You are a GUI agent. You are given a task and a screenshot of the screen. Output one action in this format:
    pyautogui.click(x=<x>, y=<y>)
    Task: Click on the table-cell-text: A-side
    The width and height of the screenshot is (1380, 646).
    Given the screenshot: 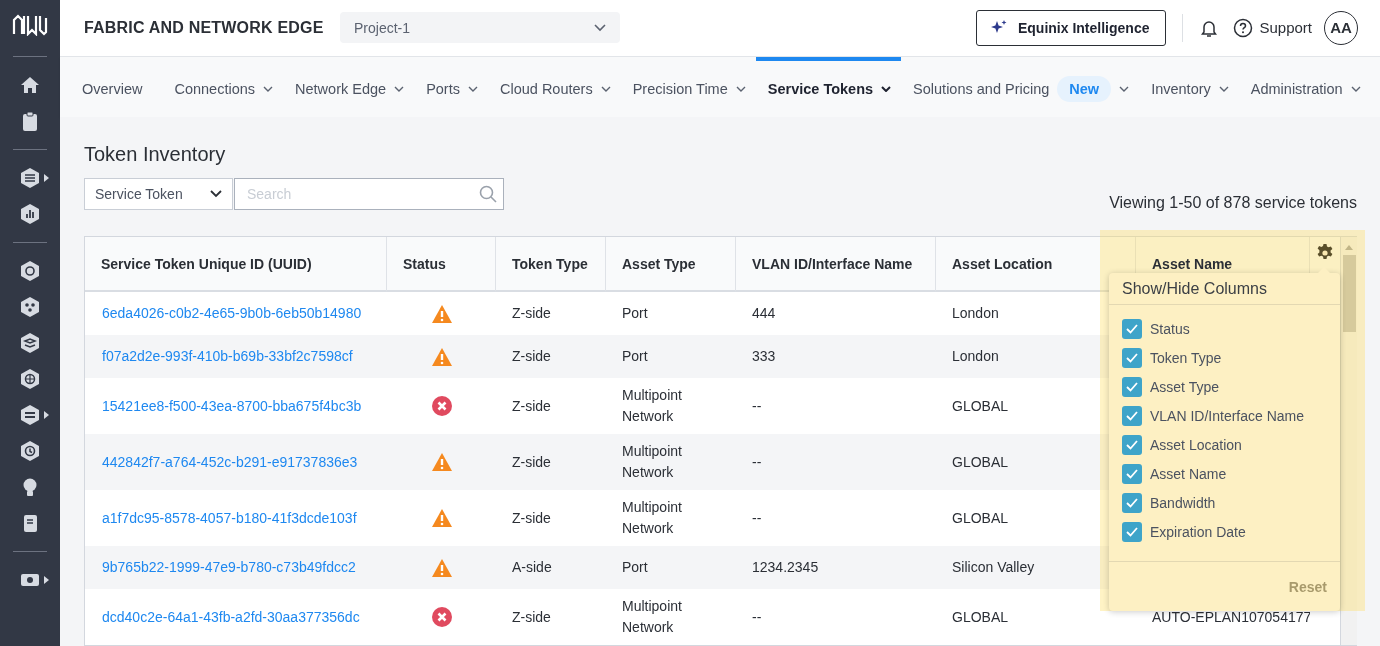 What is the action you would take?
    pyautogui.click(x=532, y=567)
    